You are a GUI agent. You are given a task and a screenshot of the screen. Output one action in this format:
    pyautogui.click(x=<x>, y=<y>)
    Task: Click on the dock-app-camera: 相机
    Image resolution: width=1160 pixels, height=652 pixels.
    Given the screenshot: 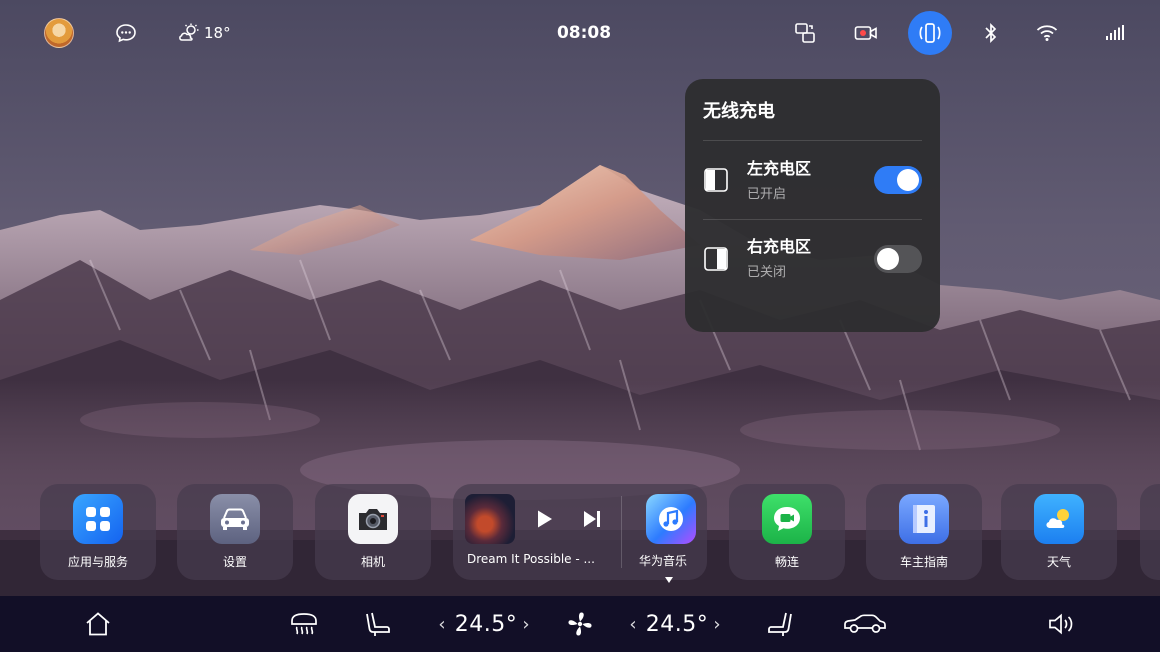 What is the action you would take?
    pyautogui.click(x=373, y=532)
    